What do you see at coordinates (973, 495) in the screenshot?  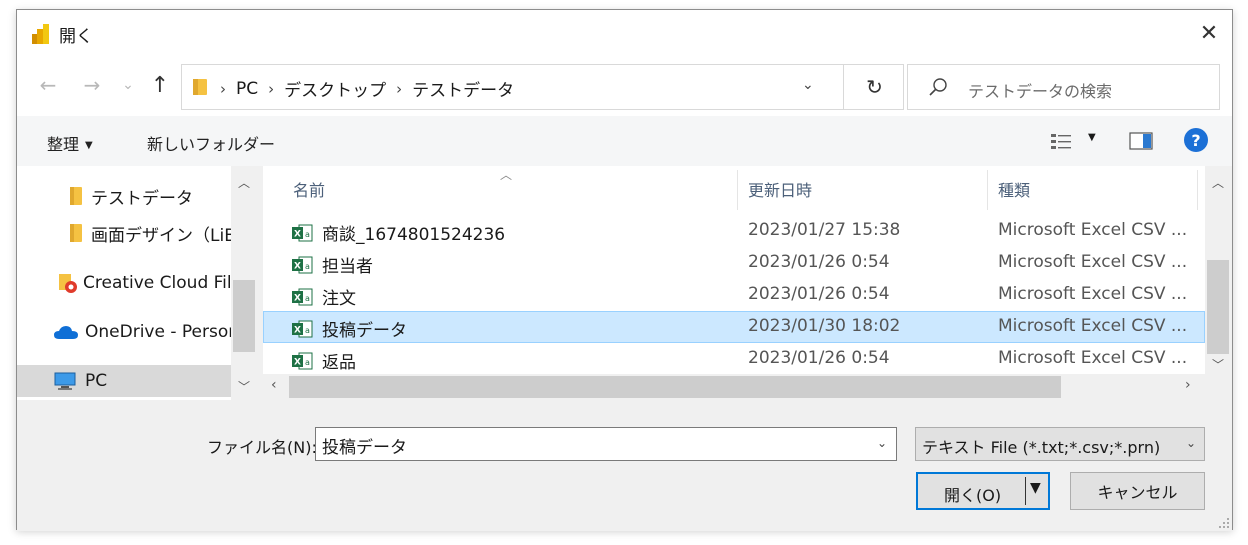 I see `open-button-label: 開く(O)` at bounding box center [973, 495].